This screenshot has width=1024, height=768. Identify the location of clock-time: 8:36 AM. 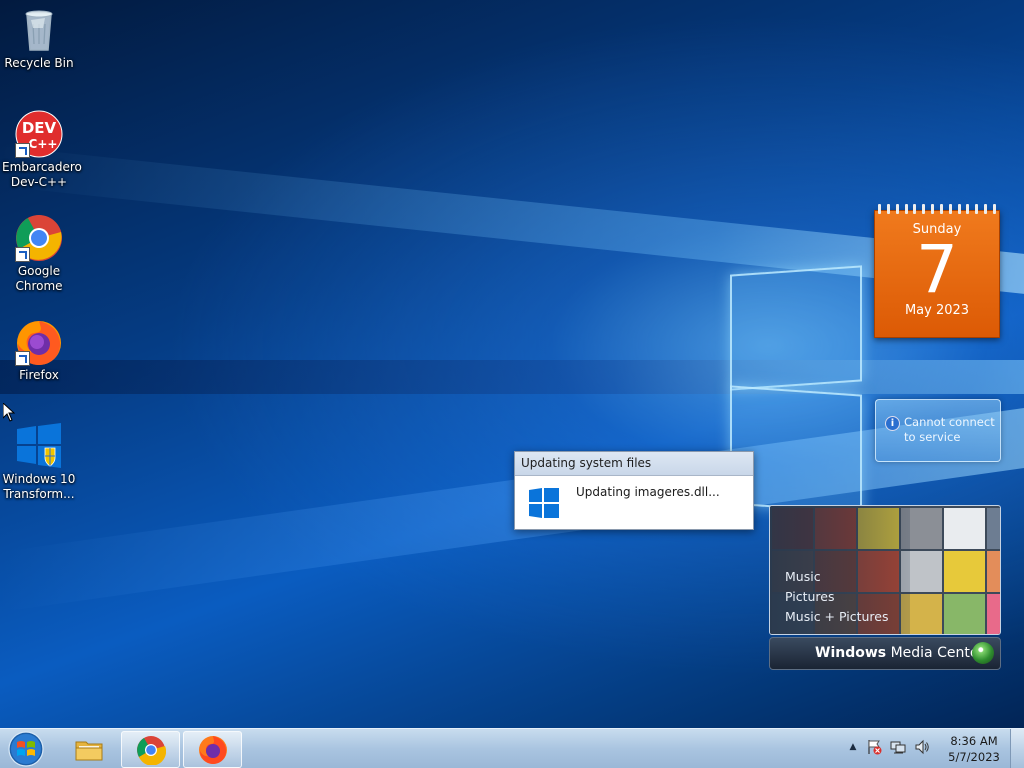
(974, 741).